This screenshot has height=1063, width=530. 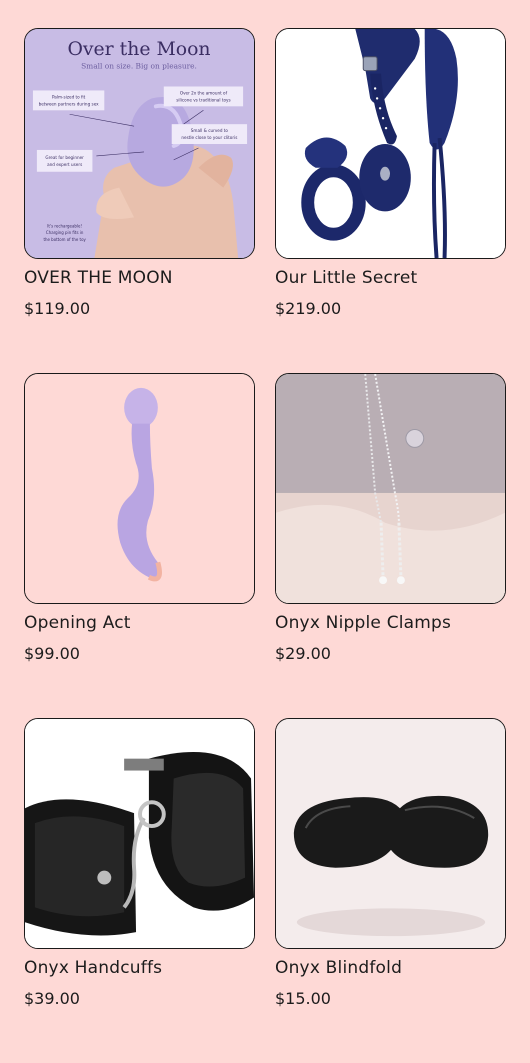 I want to click on product-card-onyx-handcuffs: Onyx Handcuffs $39.00, so click(x=139, y=890).